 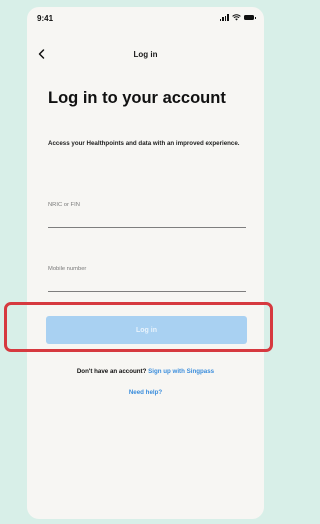 What do you see at coordinates (250, 17) in the screenshot?
I see `battery-icon` at bounding box center [250, 17].